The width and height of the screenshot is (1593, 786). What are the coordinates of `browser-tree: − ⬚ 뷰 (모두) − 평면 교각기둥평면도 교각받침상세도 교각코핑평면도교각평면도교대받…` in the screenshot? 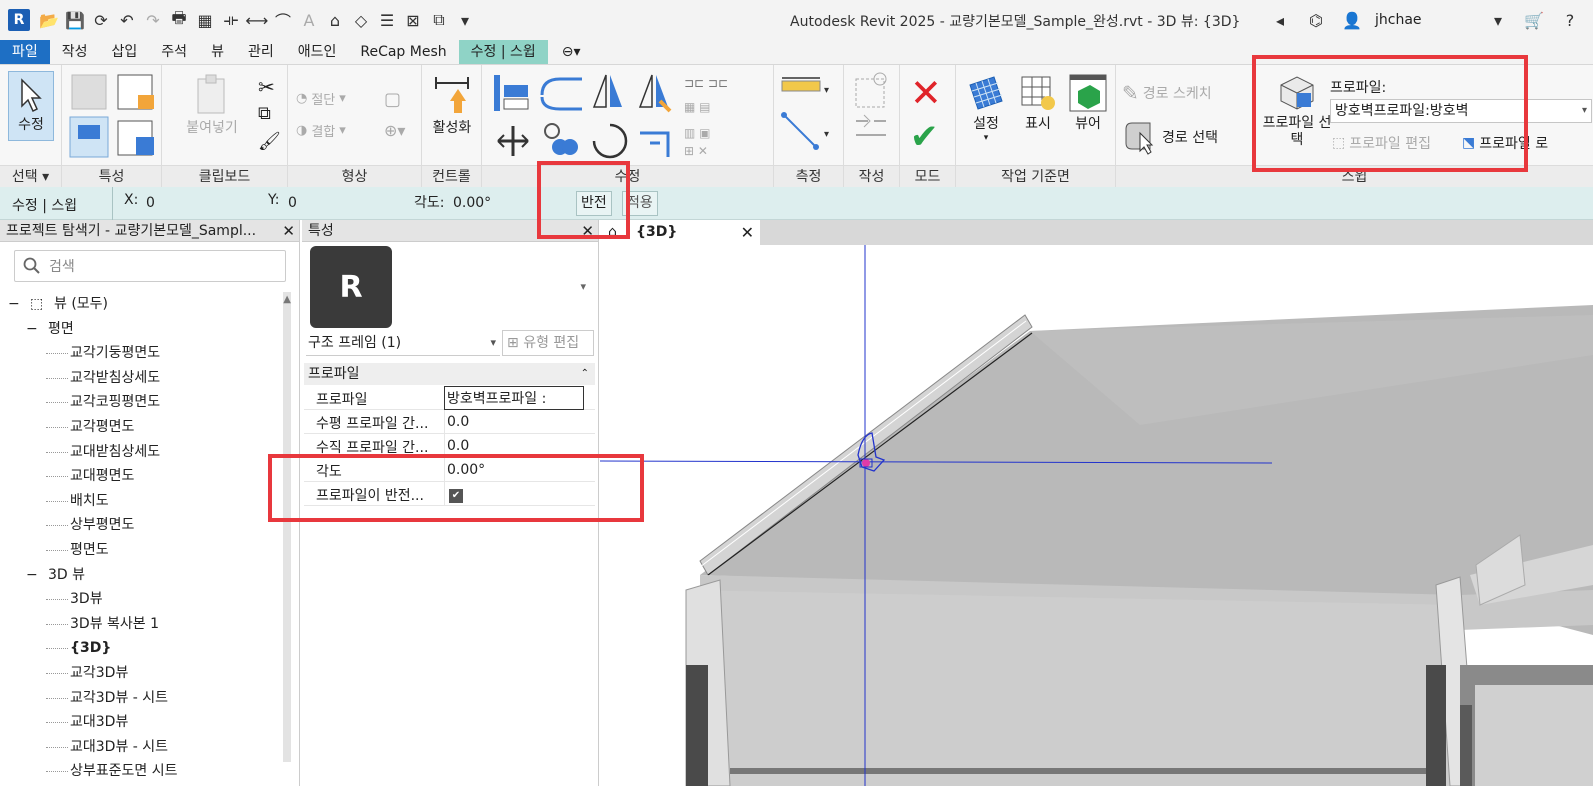 It's located at (142, 538).